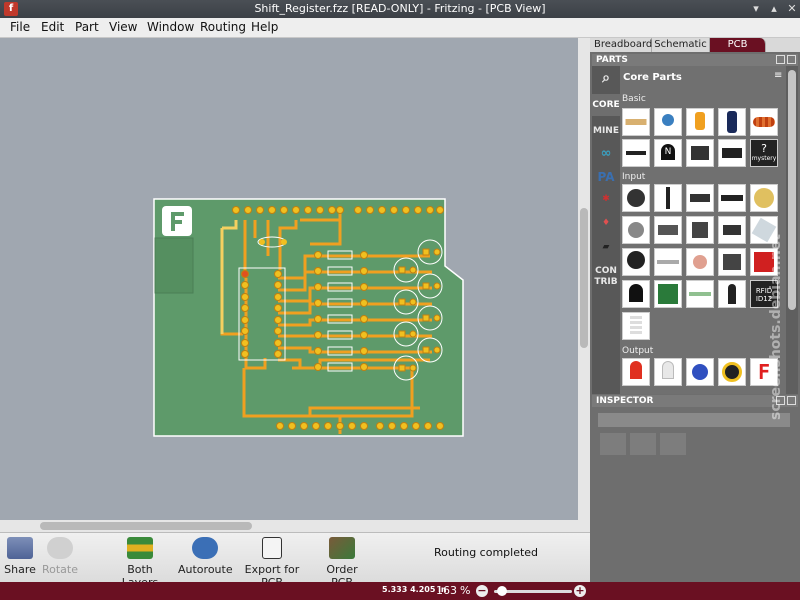 The image size is (800, 600). What do you see at coordinates (700, 262) in the screenshot?
I see `part-photocell` at bounding box center [700, 262].